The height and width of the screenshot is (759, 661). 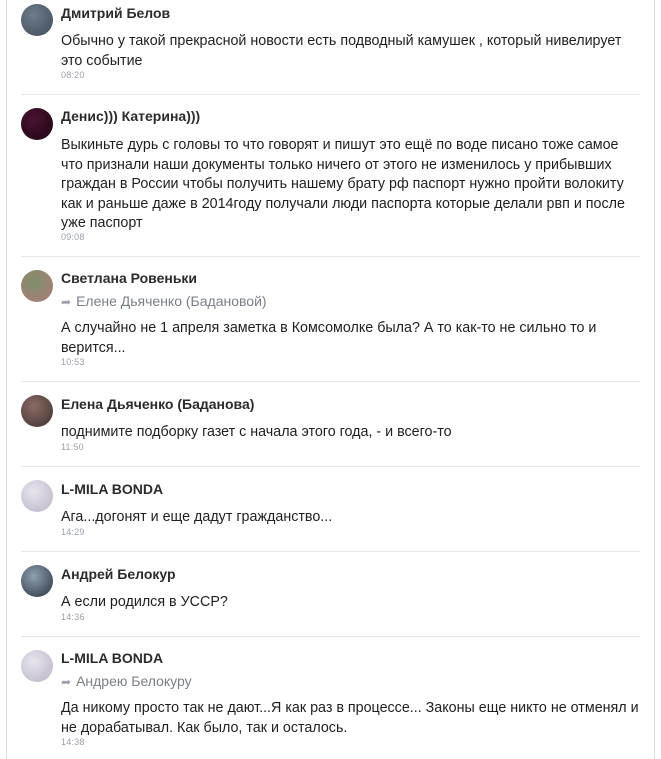 What do you see at coordinates (73, 742) in the screenshot?
I see `comment-time: 14:38` at bounding box center [73, 742].